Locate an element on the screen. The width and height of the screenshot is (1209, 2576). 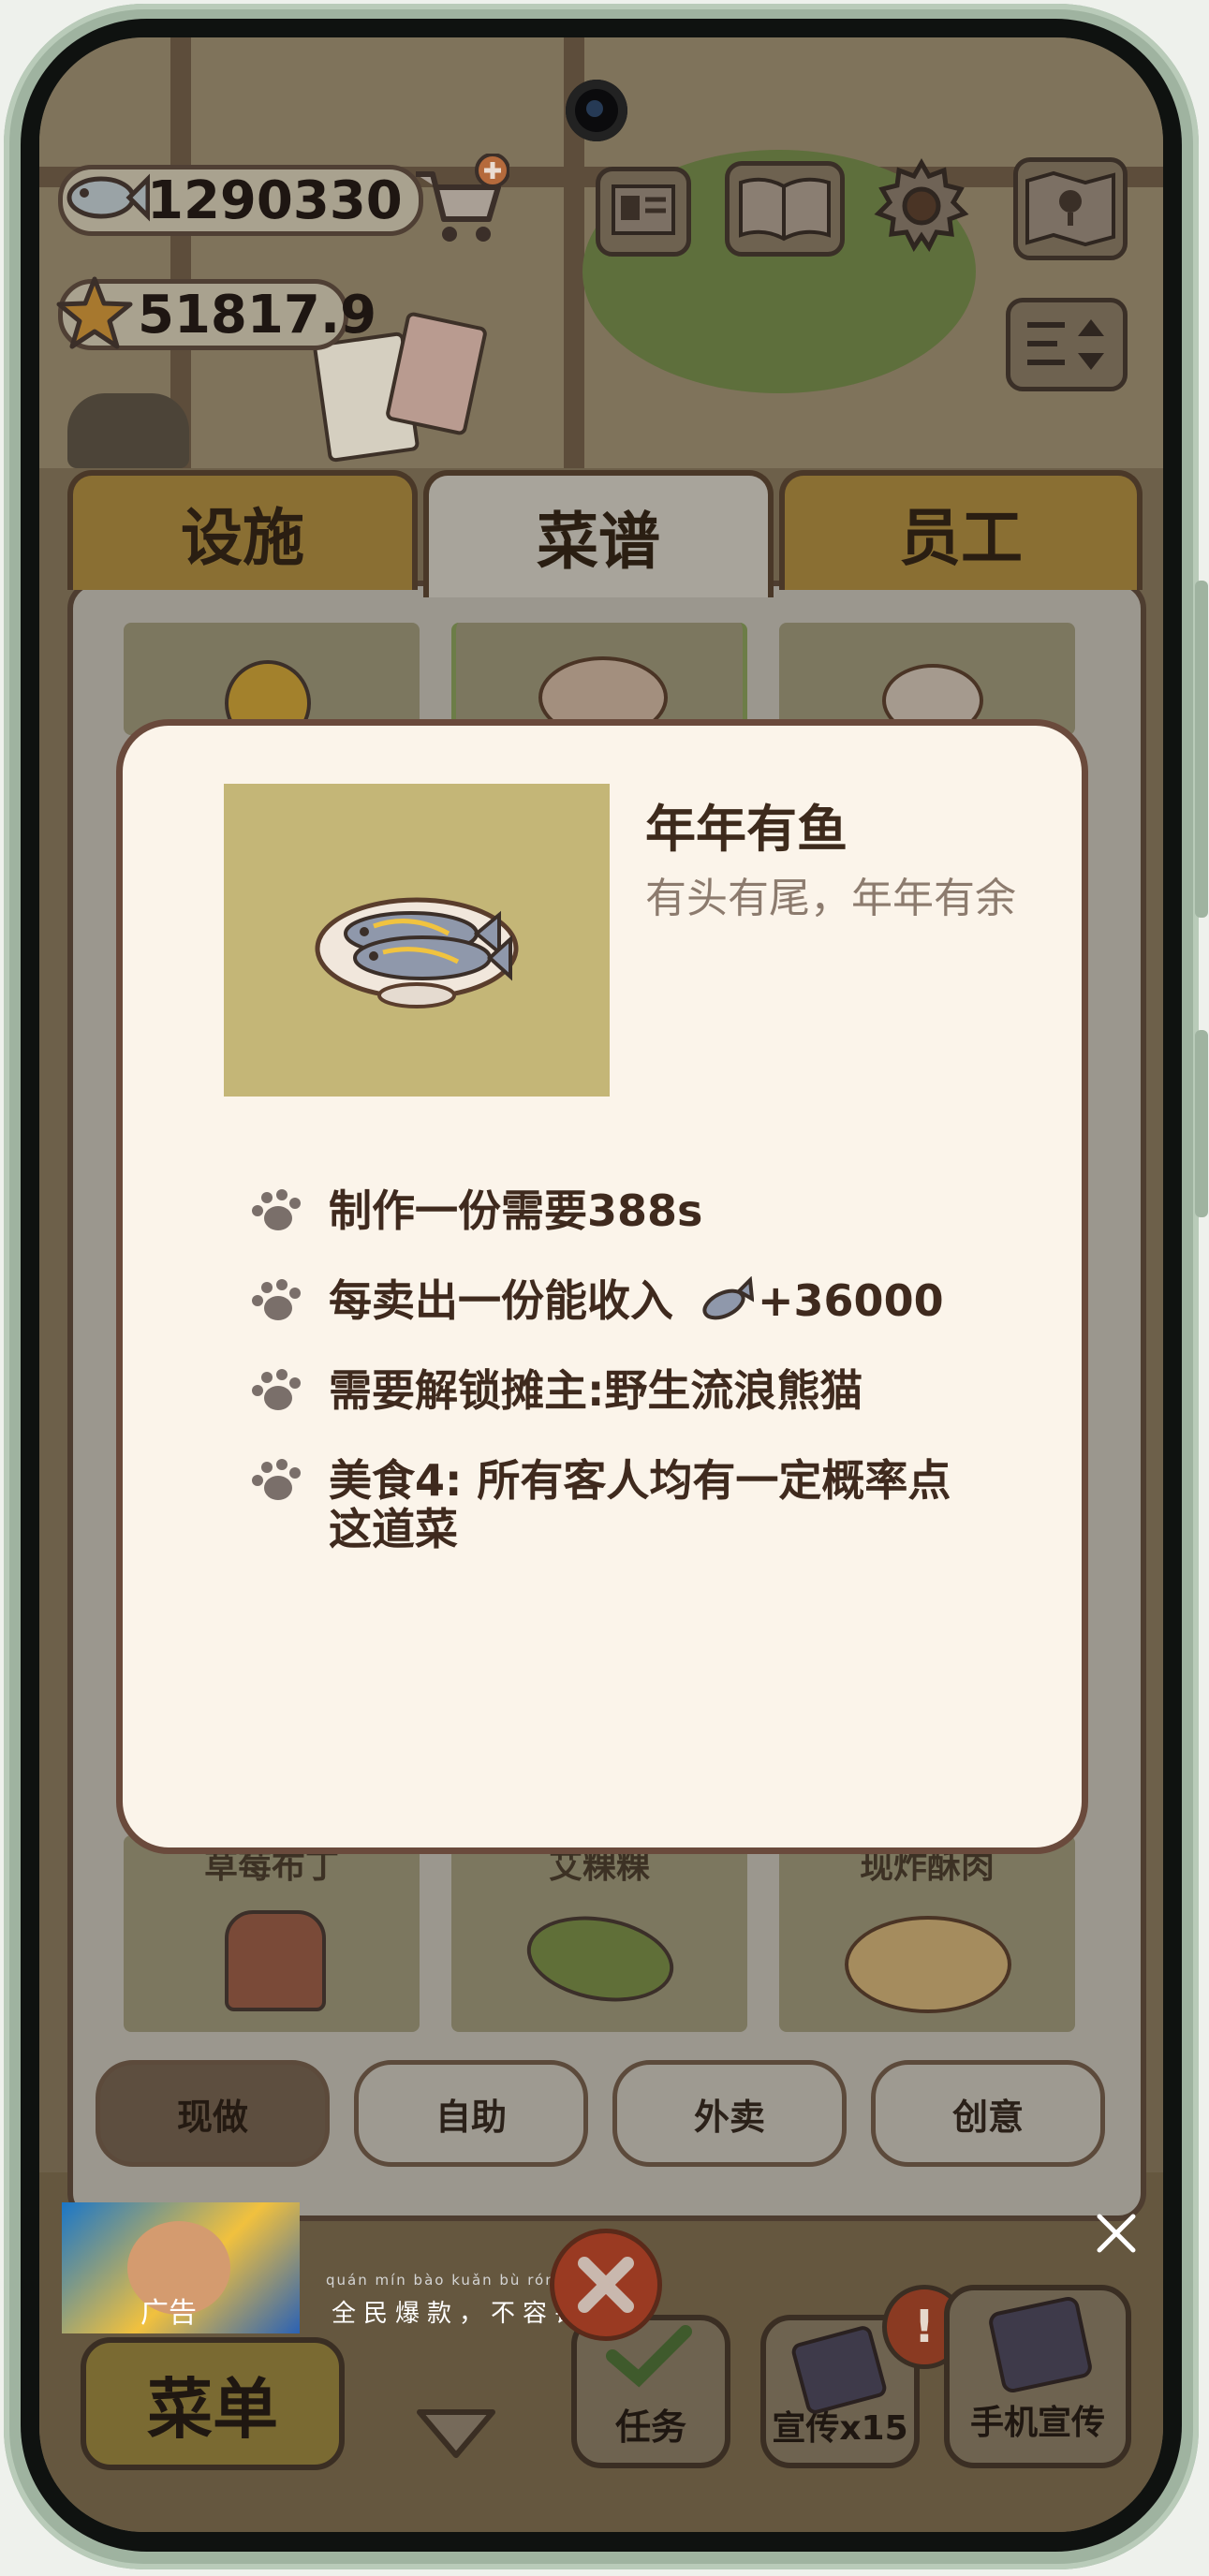
chevron-down-icon is located at coordinates (456, 2435).